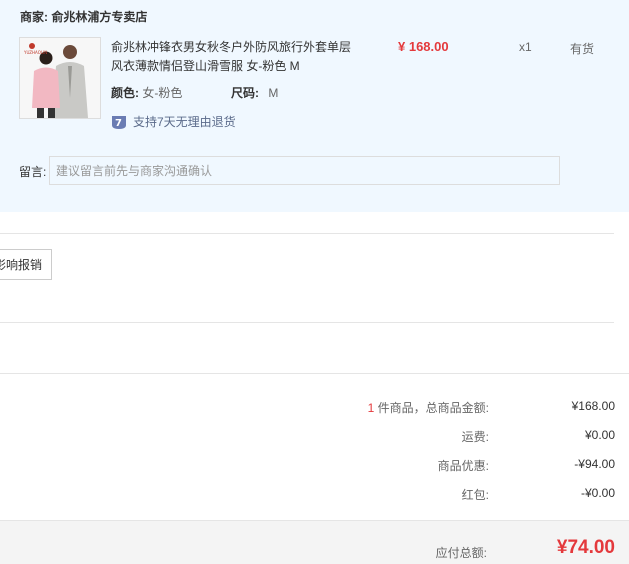 Image resolution: width=629 pixels, height=564 pixels. Describe the element at coordinates (582, 49) in the screenshot. I see `stock-status: 有货` at that location.